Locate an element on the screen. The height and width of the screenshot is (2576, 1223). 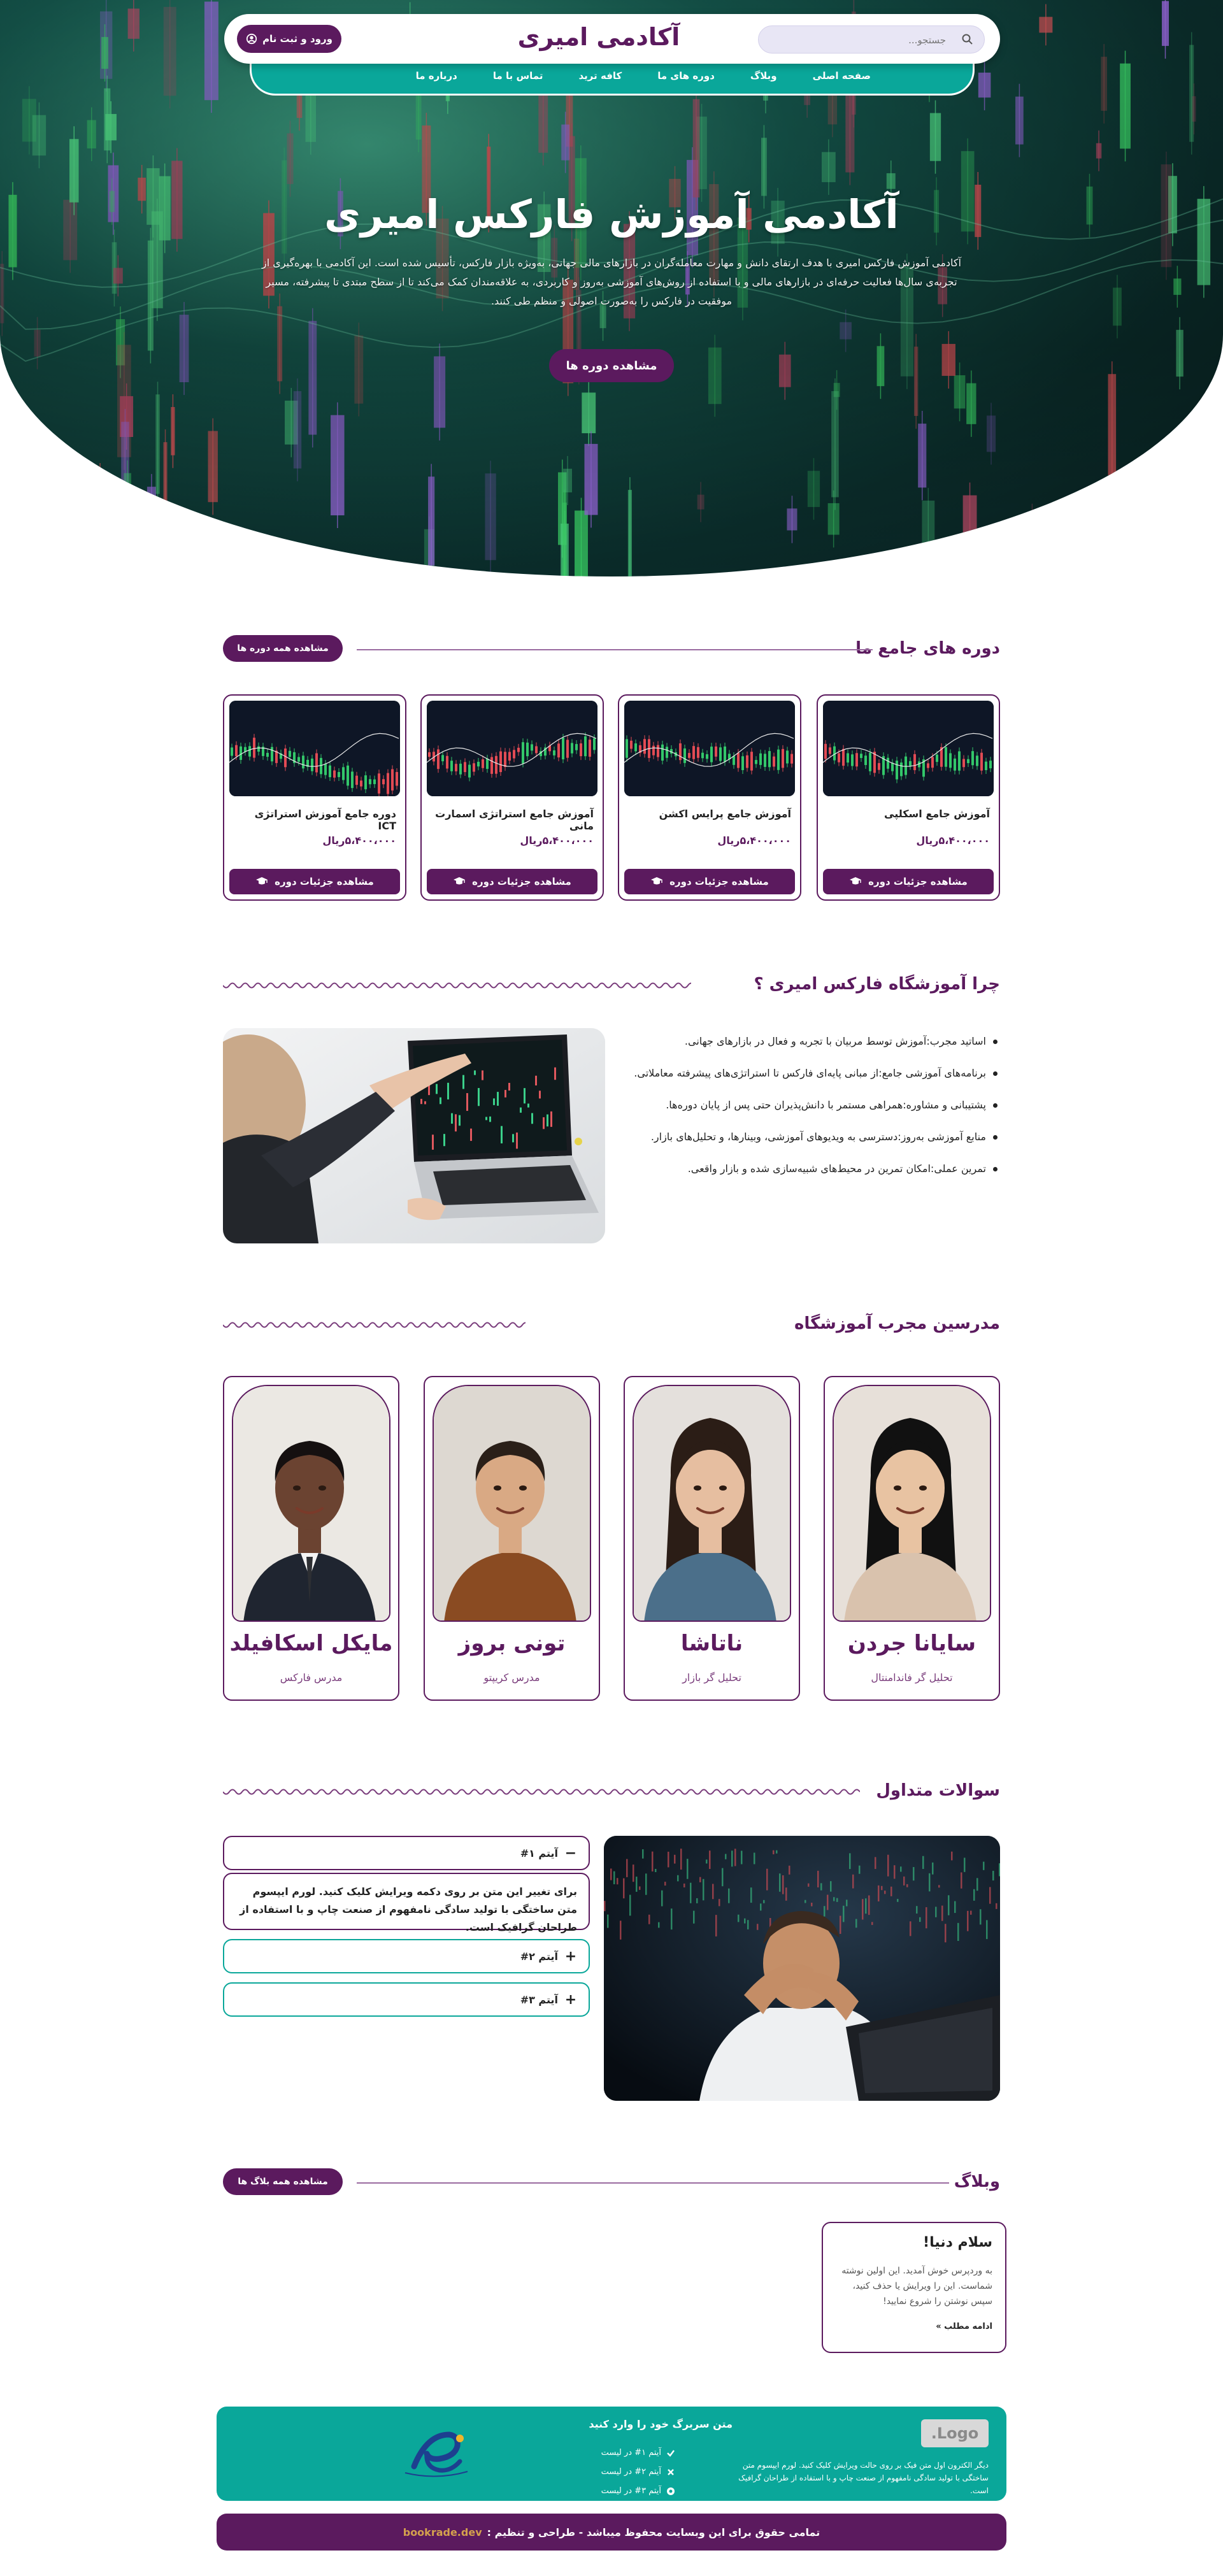
wavy-divider is located at coordinates (457, 986).